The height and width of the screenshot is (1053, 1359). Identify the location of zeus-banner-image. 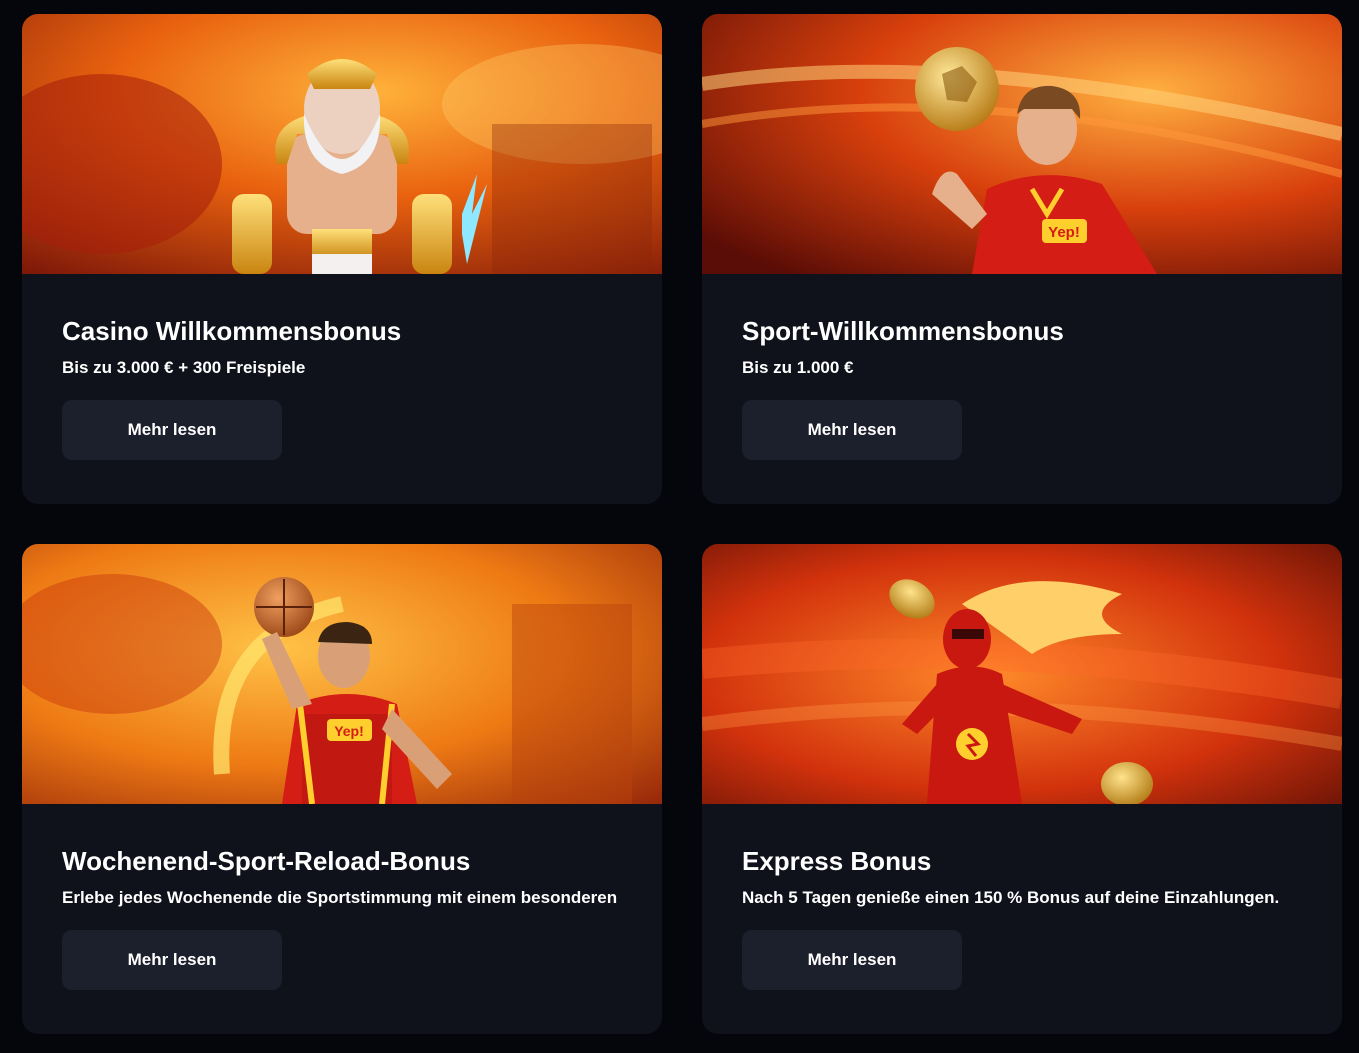
(342, 144).